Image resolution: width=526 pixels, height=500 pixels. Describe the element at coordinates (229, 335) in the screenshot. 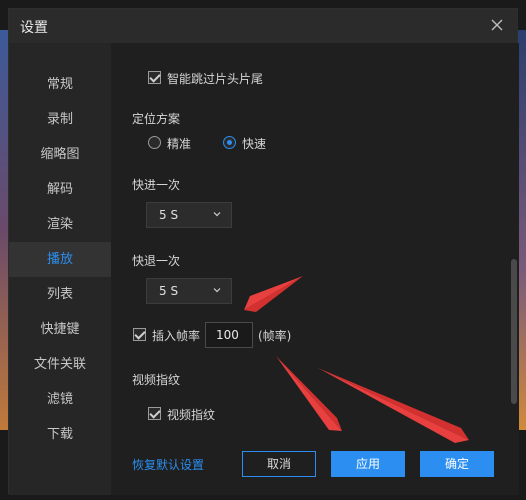

I see `frame-rate-input` at that location.